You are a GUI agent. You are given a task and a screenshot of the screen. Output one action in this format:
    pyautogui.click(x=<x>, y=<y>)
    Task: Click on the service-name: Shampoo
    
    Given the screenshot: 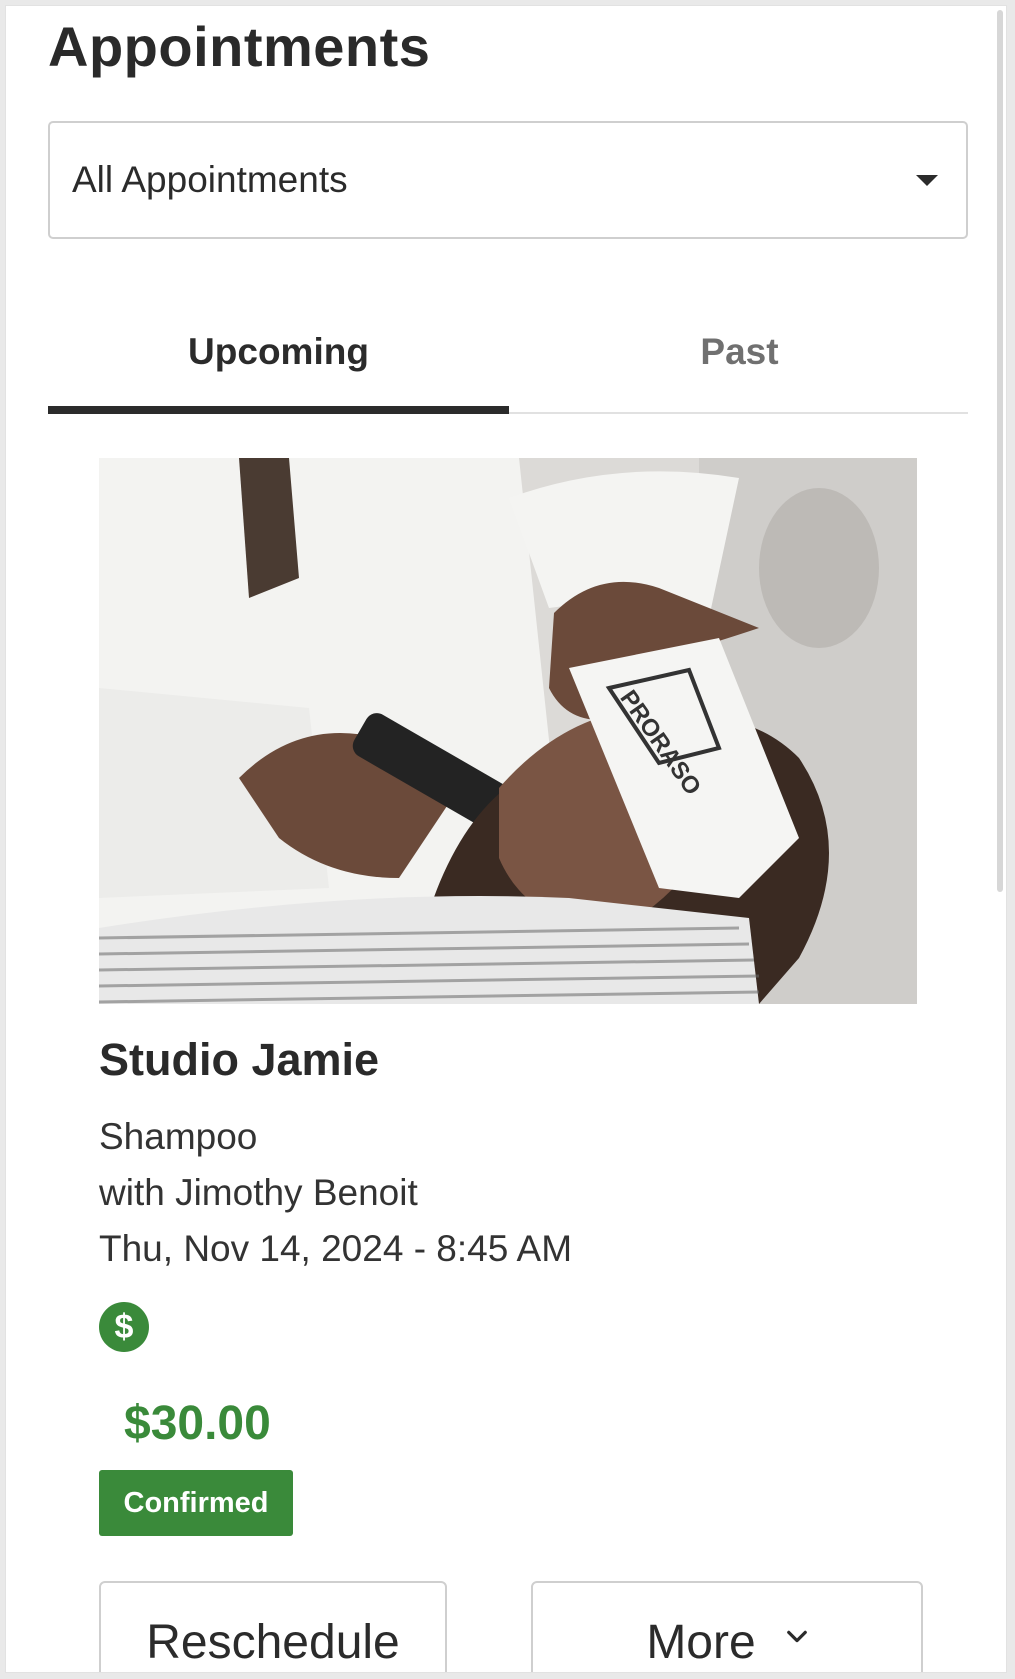 What is the action you would take?
    pyautogui.click(x=178, y=1136)
    